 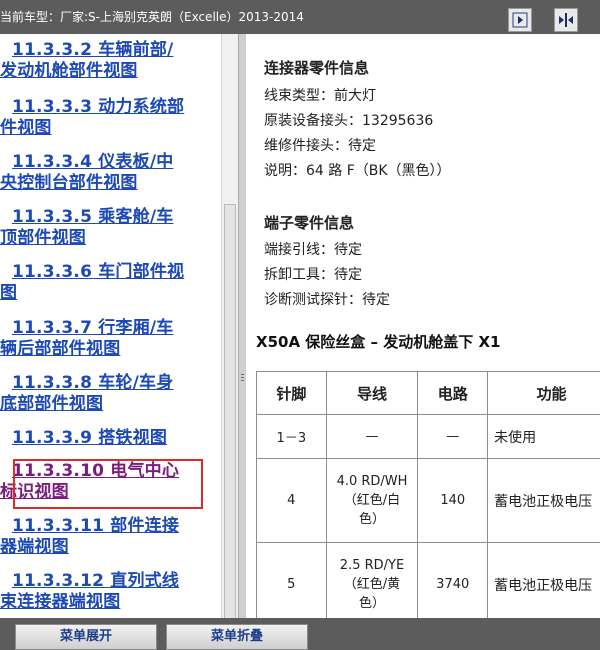 I want to click on connector-info-line: 线束类型：前大灯, so click(x=320, y=96).